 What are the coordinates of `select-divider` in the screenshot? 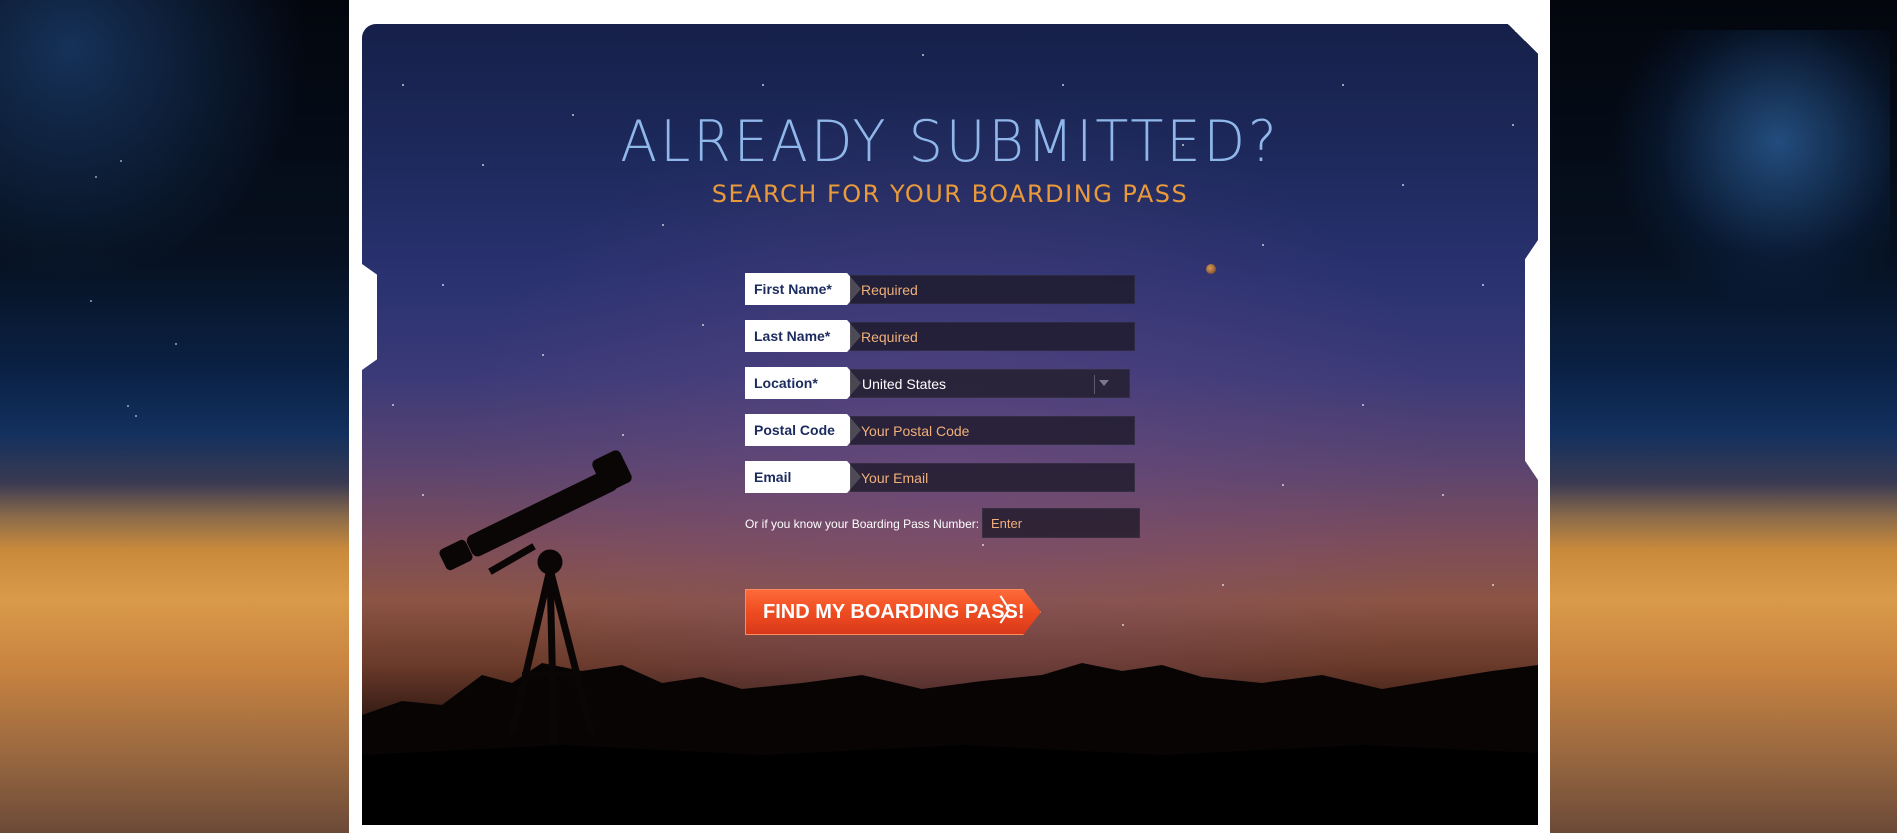 It's located at (1094, 384).